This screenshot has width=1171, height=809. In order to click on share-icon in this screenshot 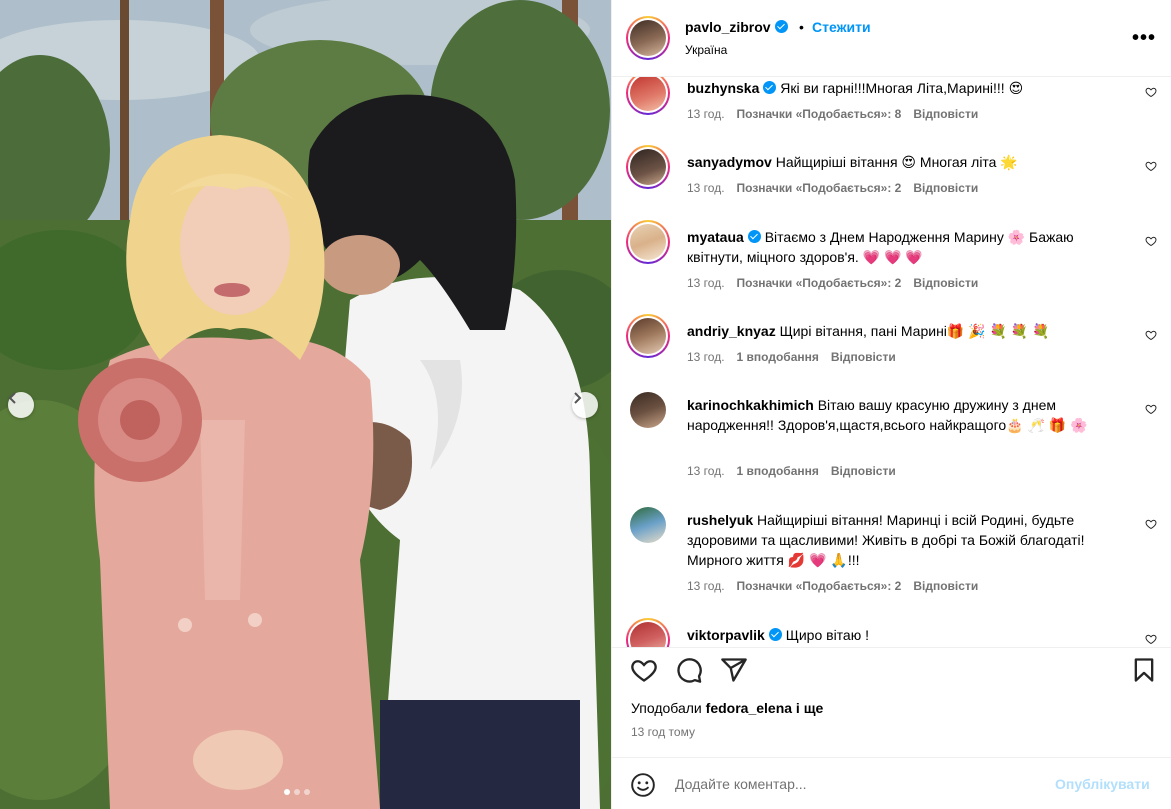, I will do `click(734, 670)`.